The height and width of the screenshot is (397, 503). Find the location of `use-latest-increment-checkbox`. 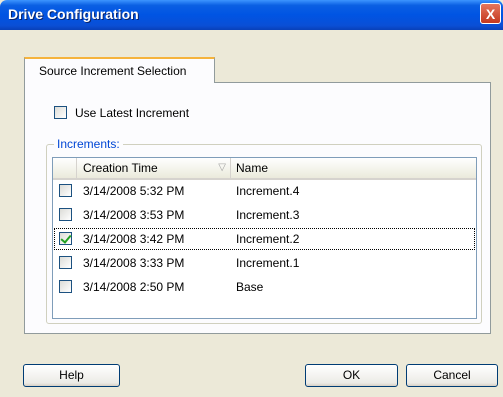

use-latest-increment-checkbox is located at coordinates (60, 112).